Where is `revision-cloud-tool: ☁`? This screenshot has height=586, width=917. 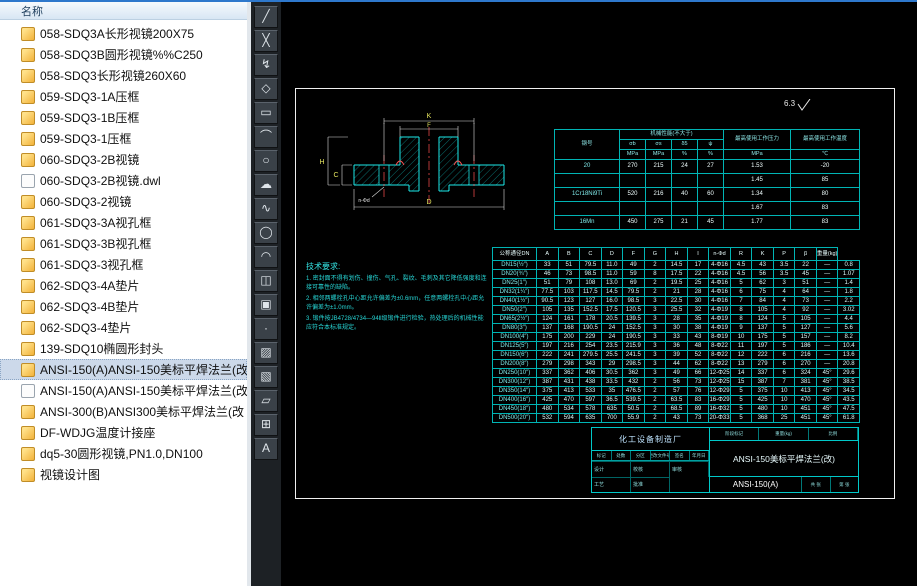 revision-cloud-tool: ☁ is located at coordinates (266, 185).